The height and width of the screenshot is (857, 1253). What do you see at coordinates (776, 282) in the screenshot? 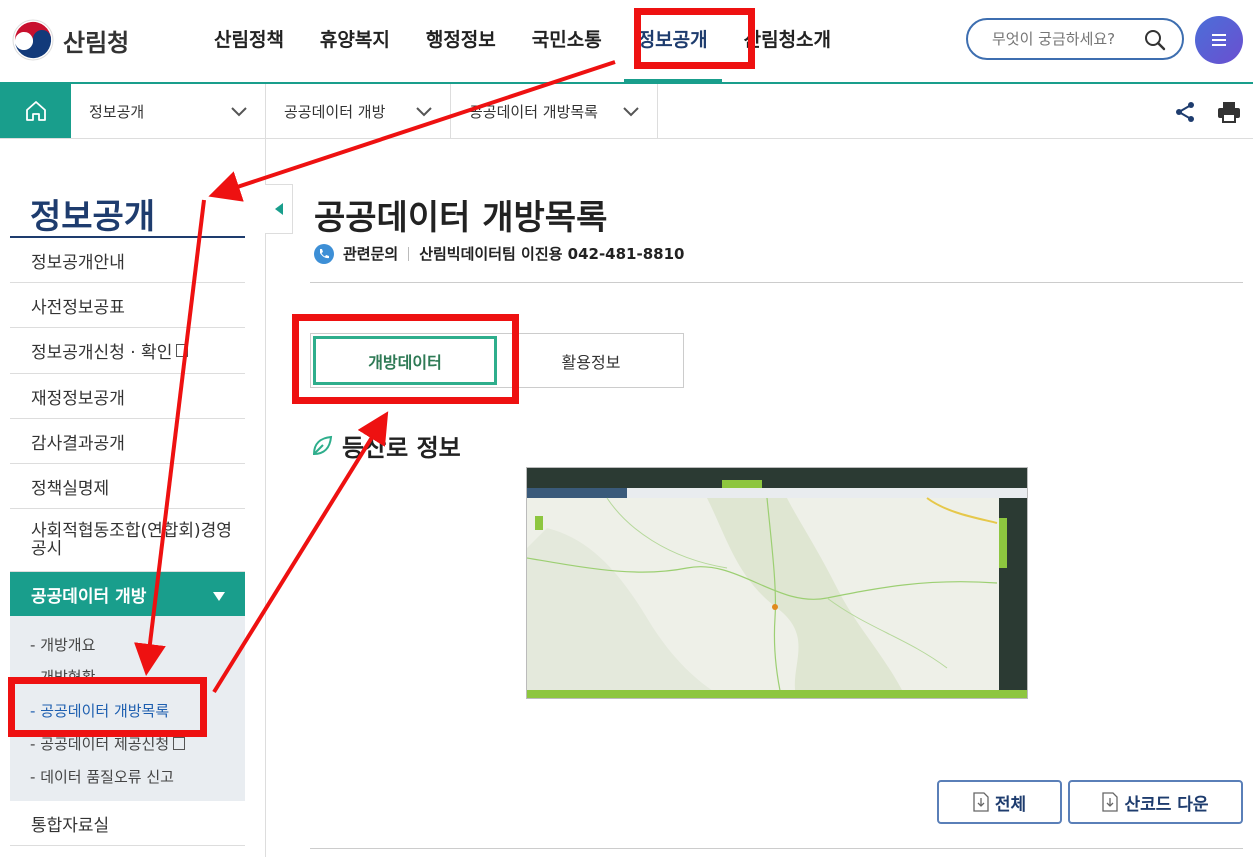
I see `title-divider` at bounding box center [776, 282].